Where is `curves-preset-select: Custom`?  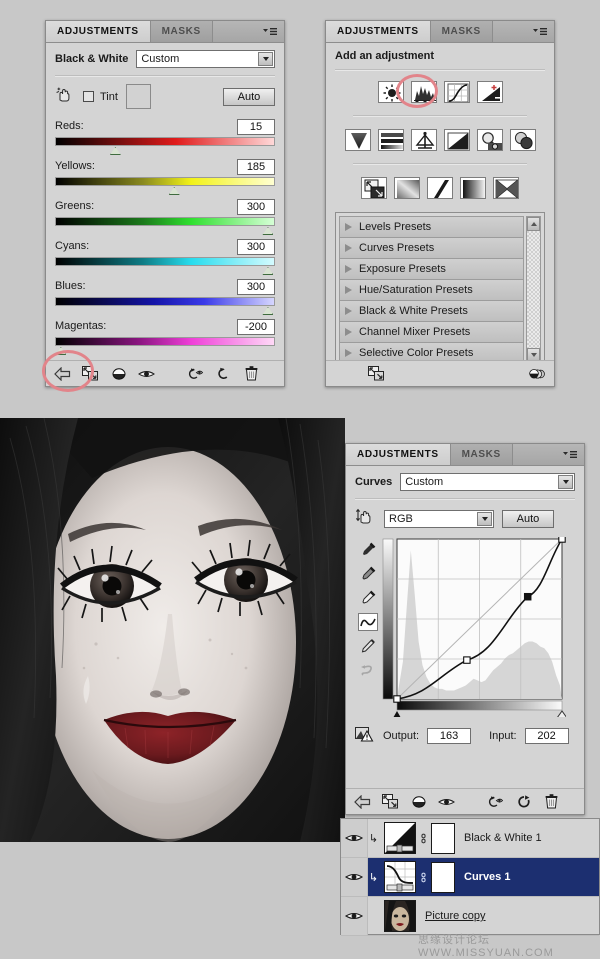 curves-preset-select: Custom is located at coordinates (487, 482).